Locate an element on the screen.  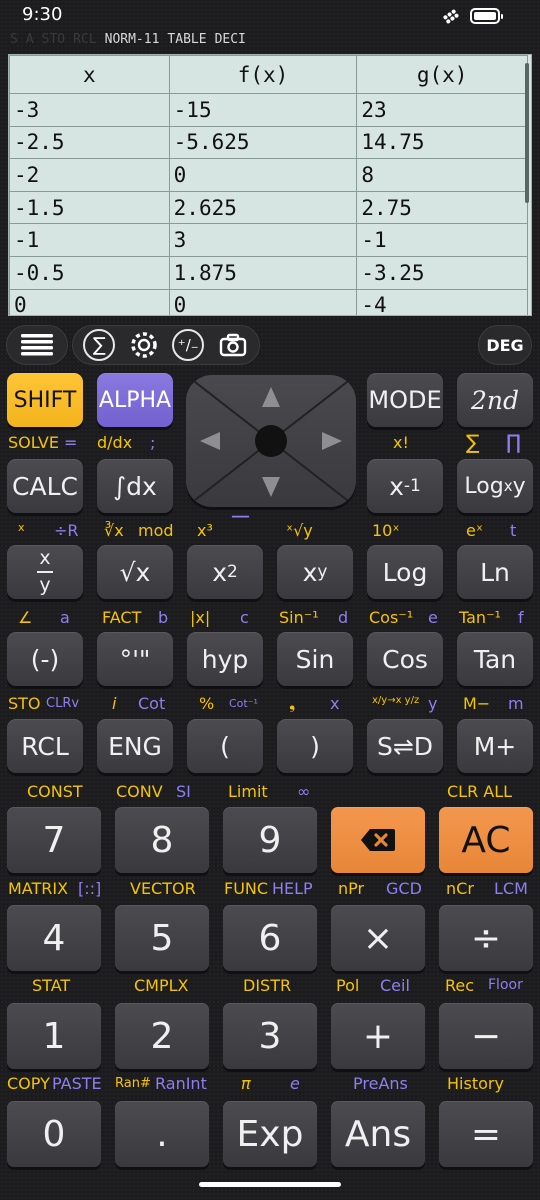
one-key: 1 is located at coordinates (54, 1036).